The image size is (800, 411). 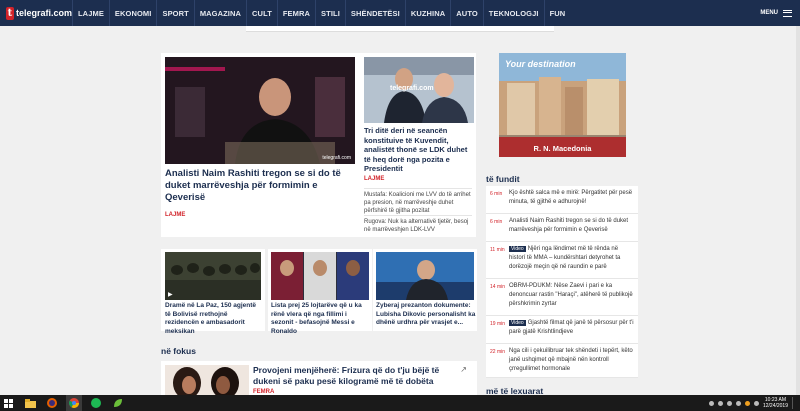 I want to click on logo-mark: t, so click(x=10, y=13).